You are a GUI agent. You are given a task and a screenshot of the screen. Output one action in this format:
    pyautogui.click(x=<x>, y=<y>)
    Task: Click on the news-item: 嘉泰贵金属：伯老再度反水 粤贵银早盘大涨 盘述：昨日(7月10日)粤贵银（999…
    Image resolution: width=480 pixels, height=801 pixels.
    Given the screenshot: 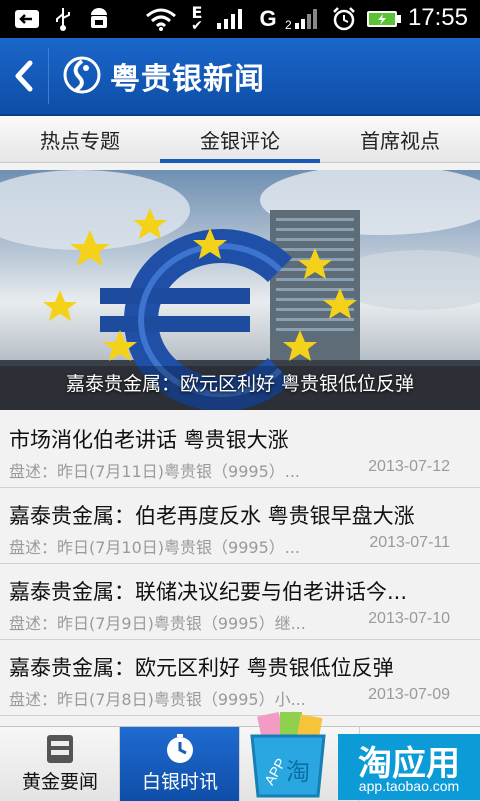 What is the action you would take?
    pyautogui.click(x=240, y=526)
    